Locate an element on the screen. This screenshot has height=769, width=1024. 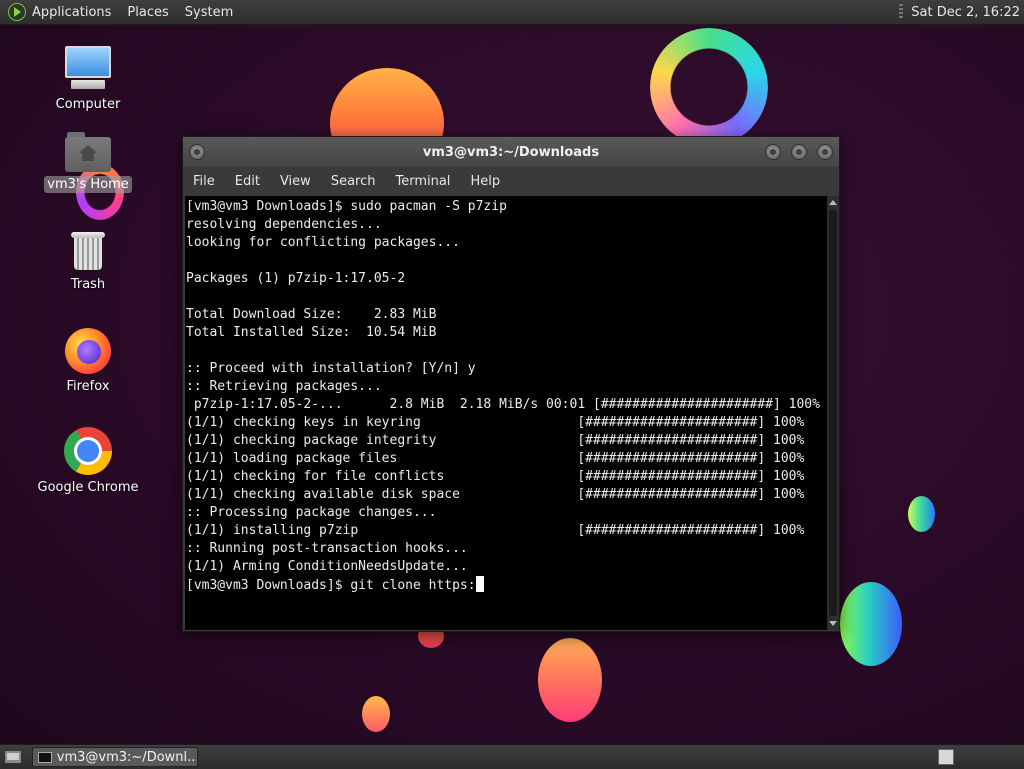
wallpaper-teal-oval is located at coordinates (871, 624).